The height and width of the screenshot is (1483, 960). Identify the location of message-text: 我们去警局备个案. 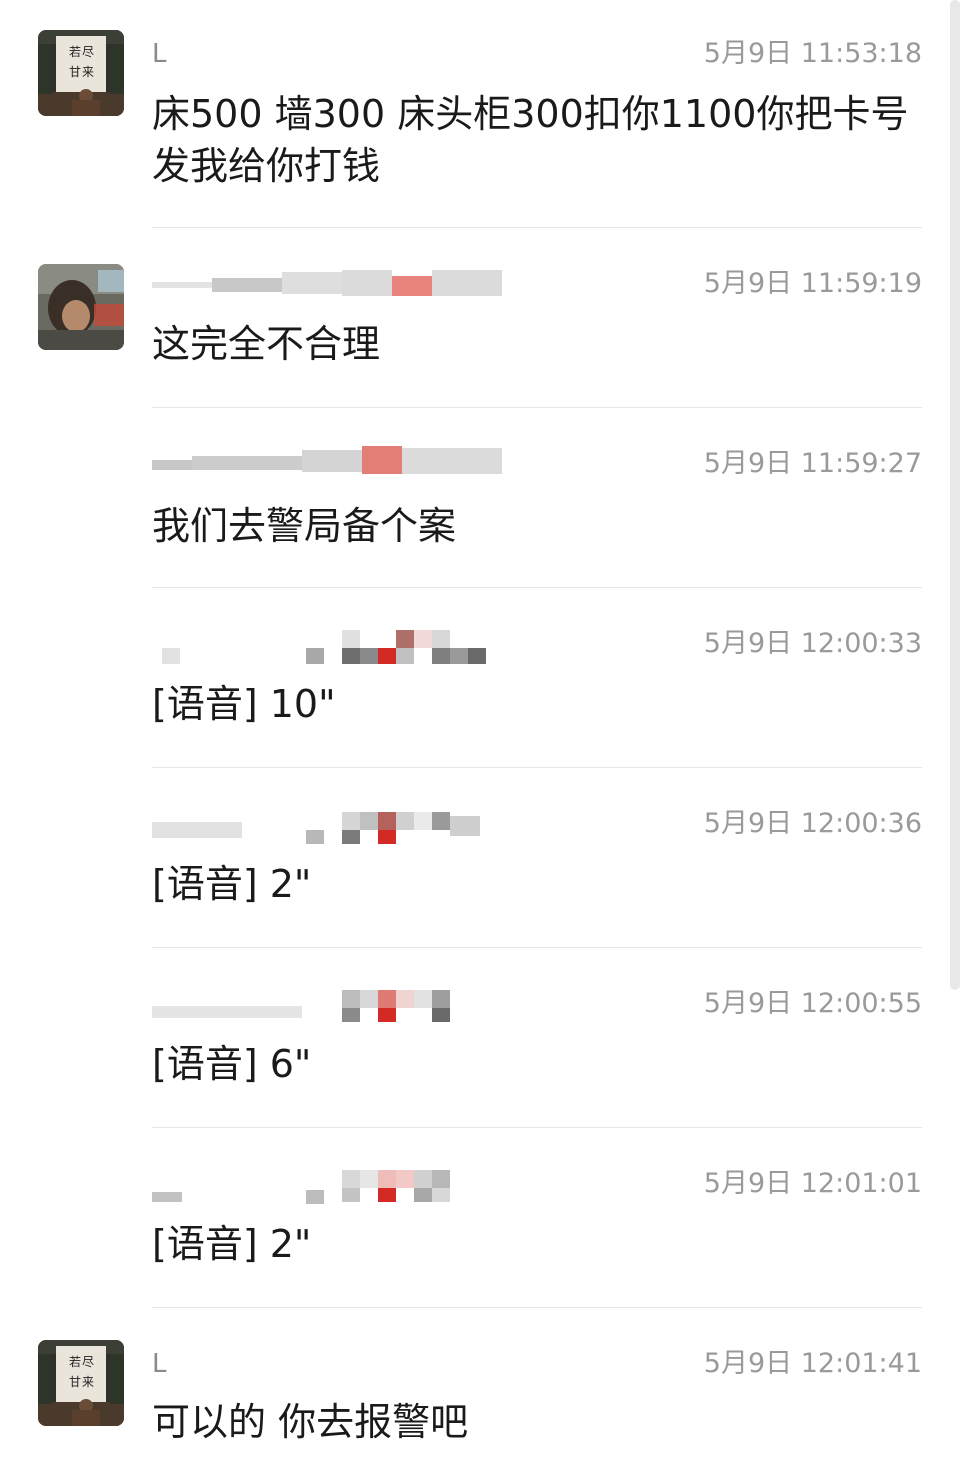
(304, 526).